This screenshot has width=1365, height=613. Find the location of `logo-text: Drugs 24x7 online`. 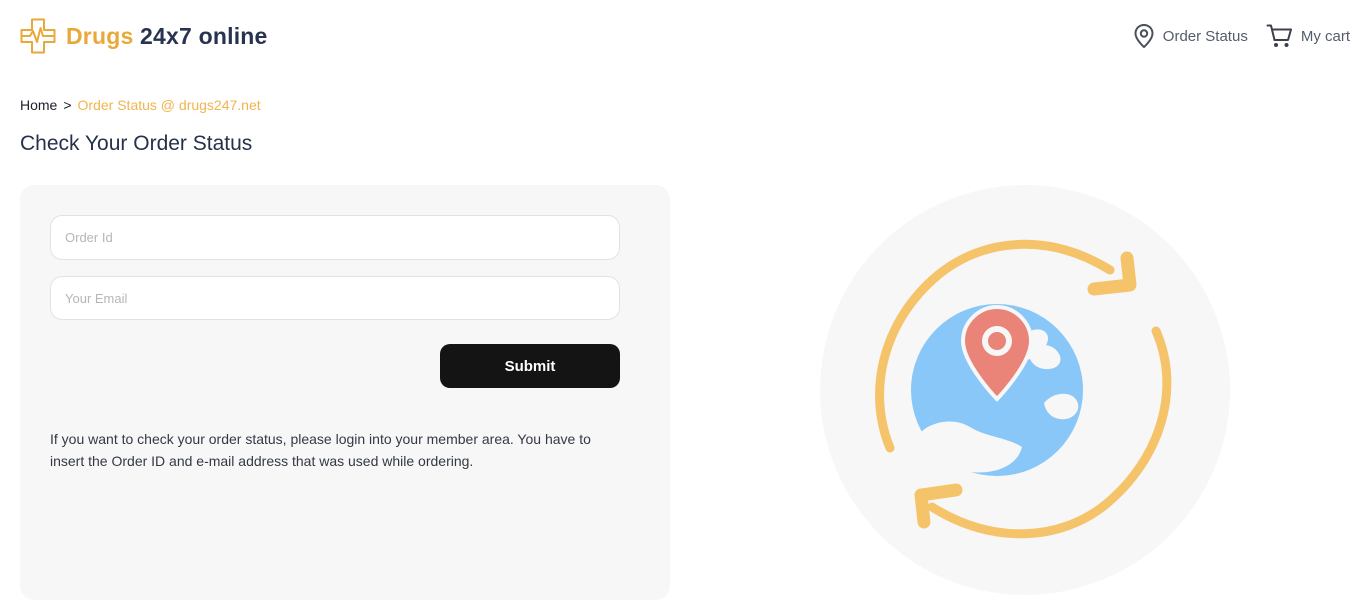

logo-text: Drugs 24x7 online is located at coordinates (167, 36).